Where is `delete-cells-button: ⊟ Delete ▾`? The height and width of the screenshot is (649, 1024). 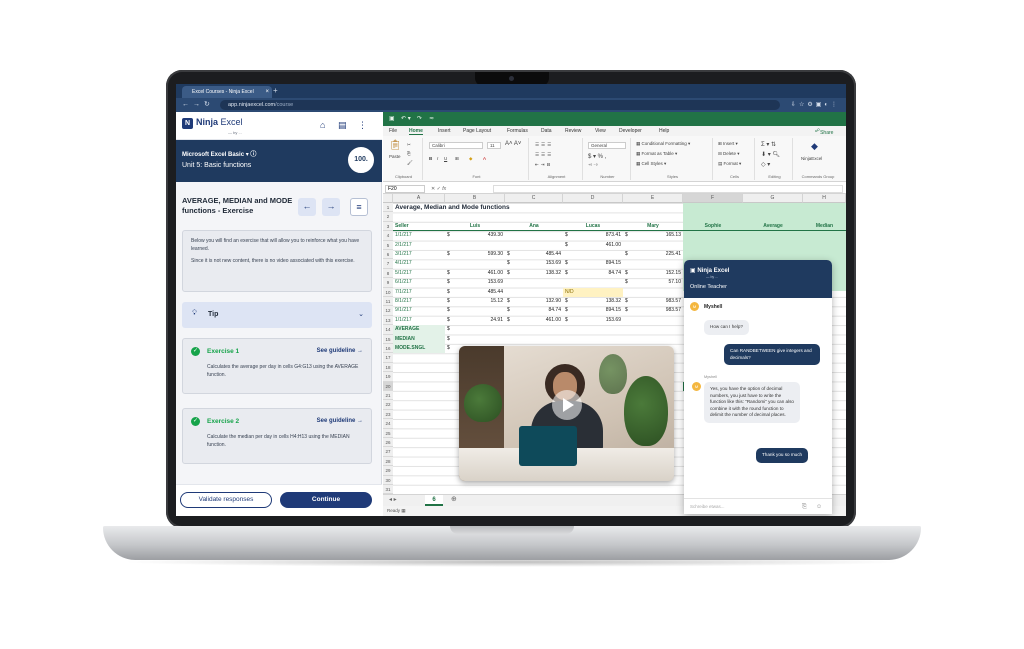 delete-cells-button: ⊟ Delete ▾ is located at coordinates (729, 154).